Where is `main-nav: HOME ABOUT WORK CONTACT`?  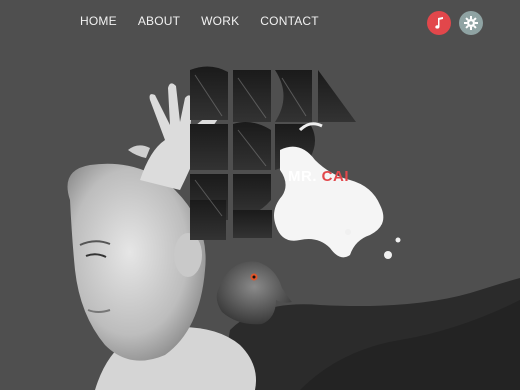 main-nav: HOME ABOUT WORK CONTACT is located at coordinates (210, 21).